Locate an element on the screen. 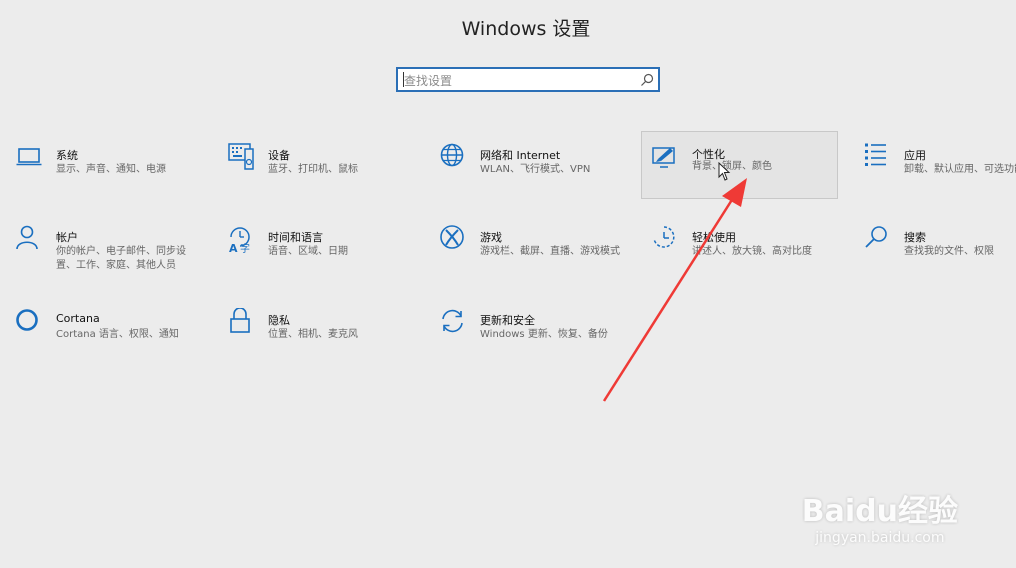  tile-personalization: 个性化 背景、锁屏、颜色 is located at coordinates (739, 165).